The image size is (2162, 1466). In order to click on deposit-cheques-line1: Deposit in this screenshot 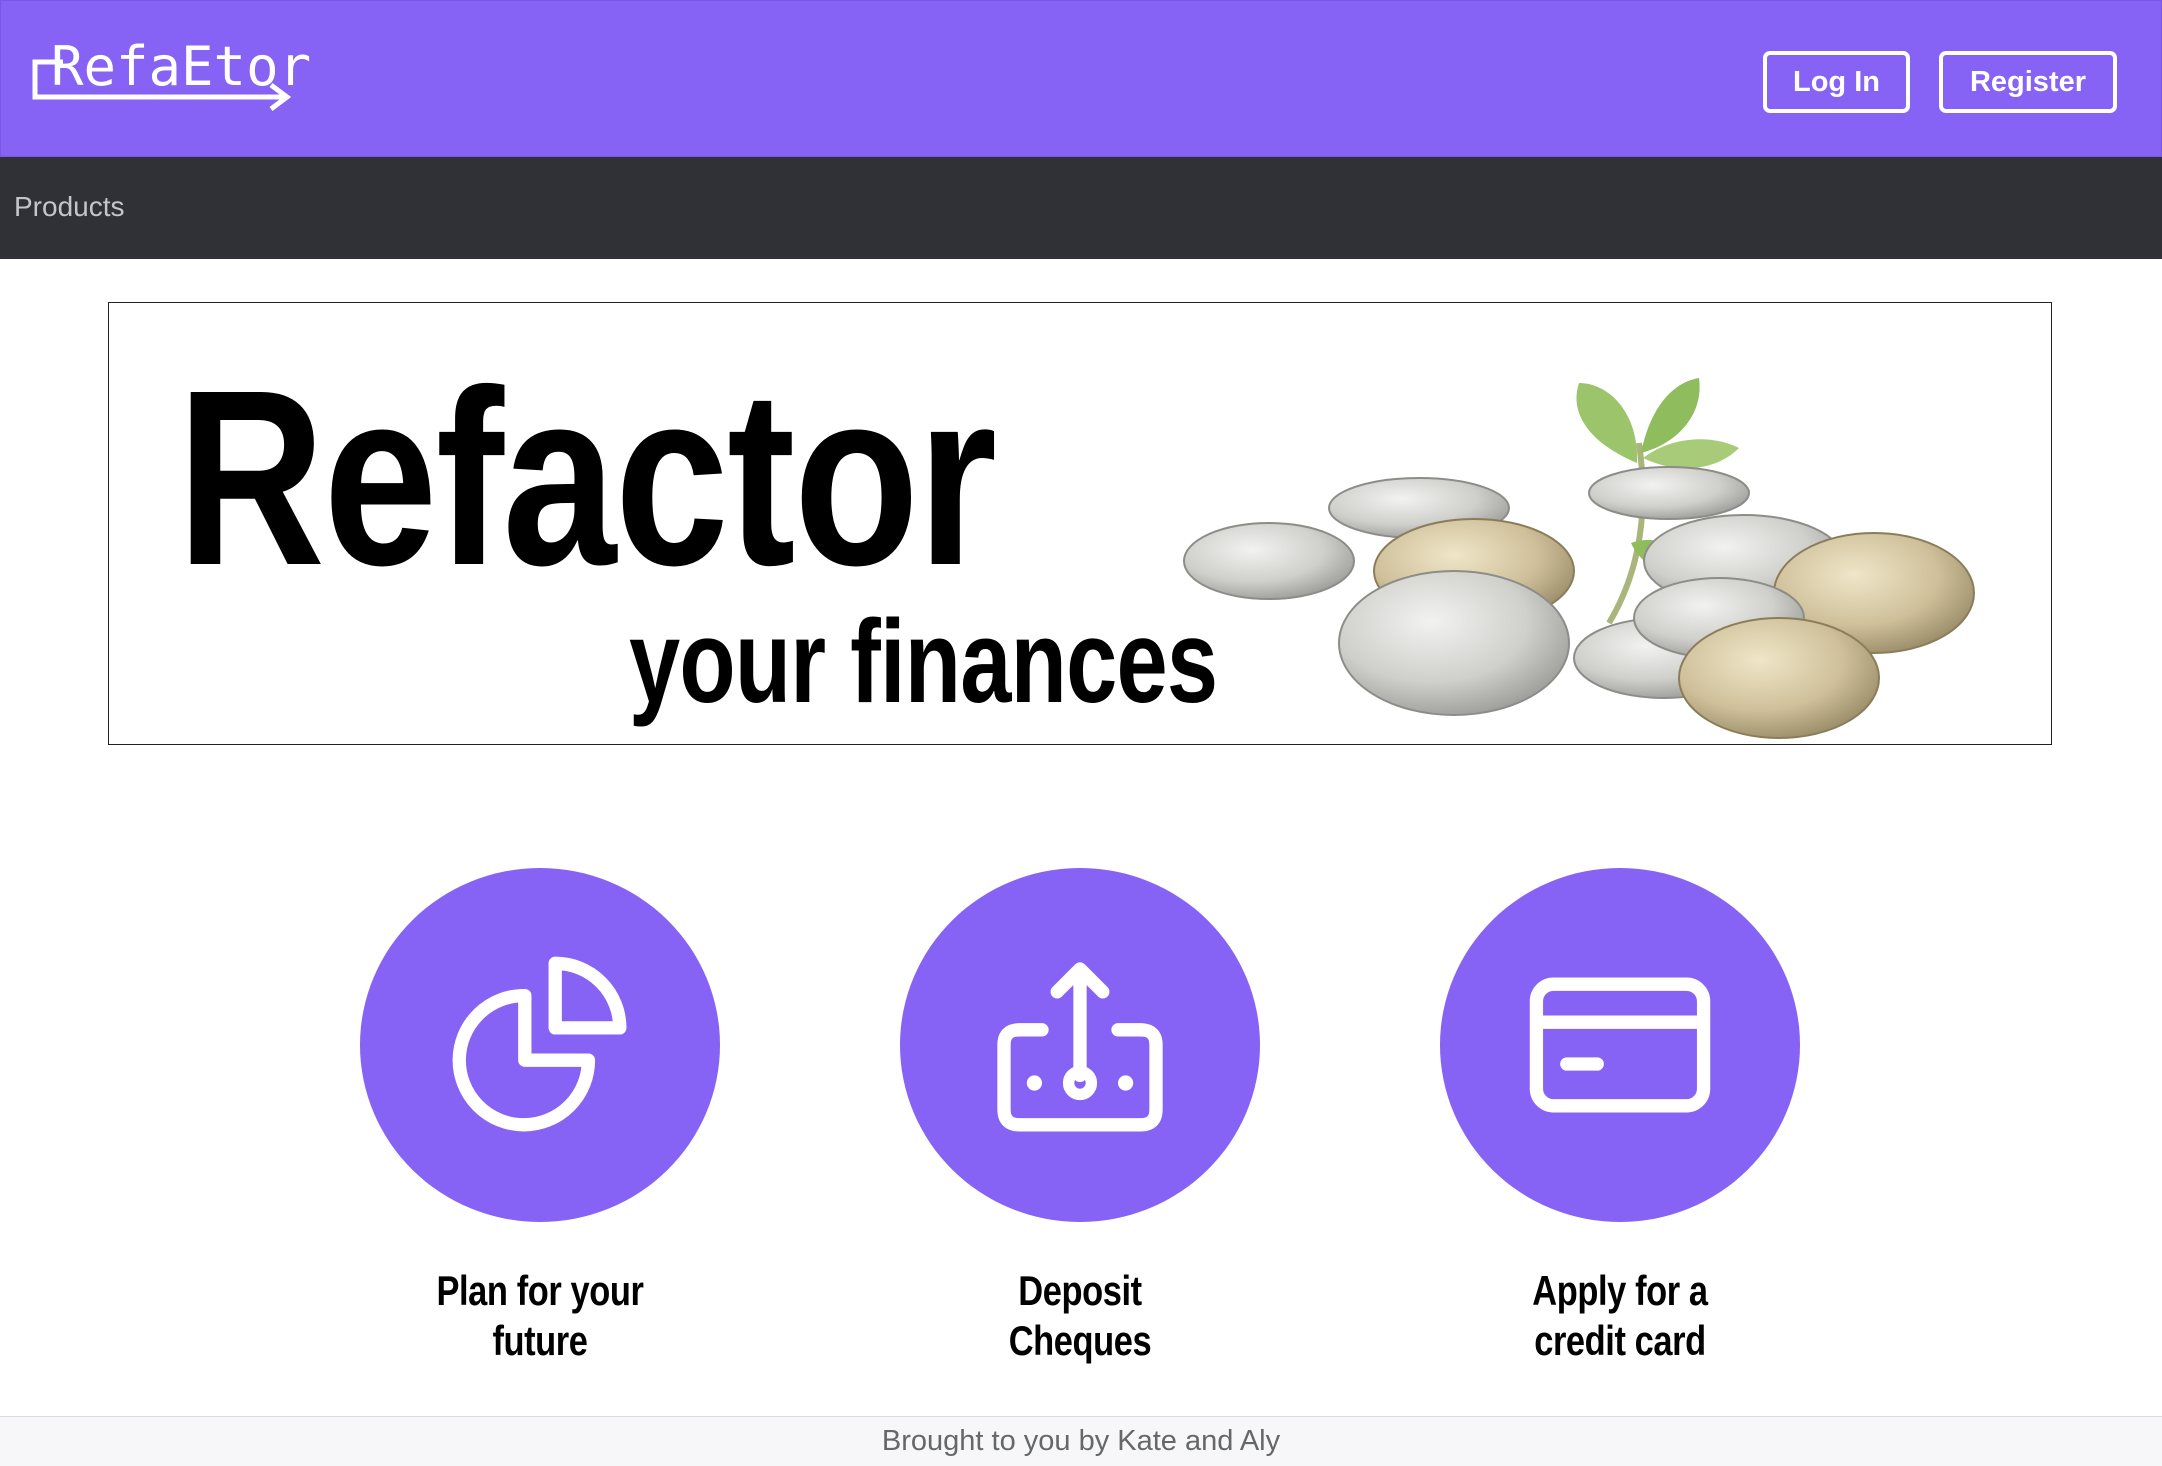, I will do `click(1080, 1290)`.